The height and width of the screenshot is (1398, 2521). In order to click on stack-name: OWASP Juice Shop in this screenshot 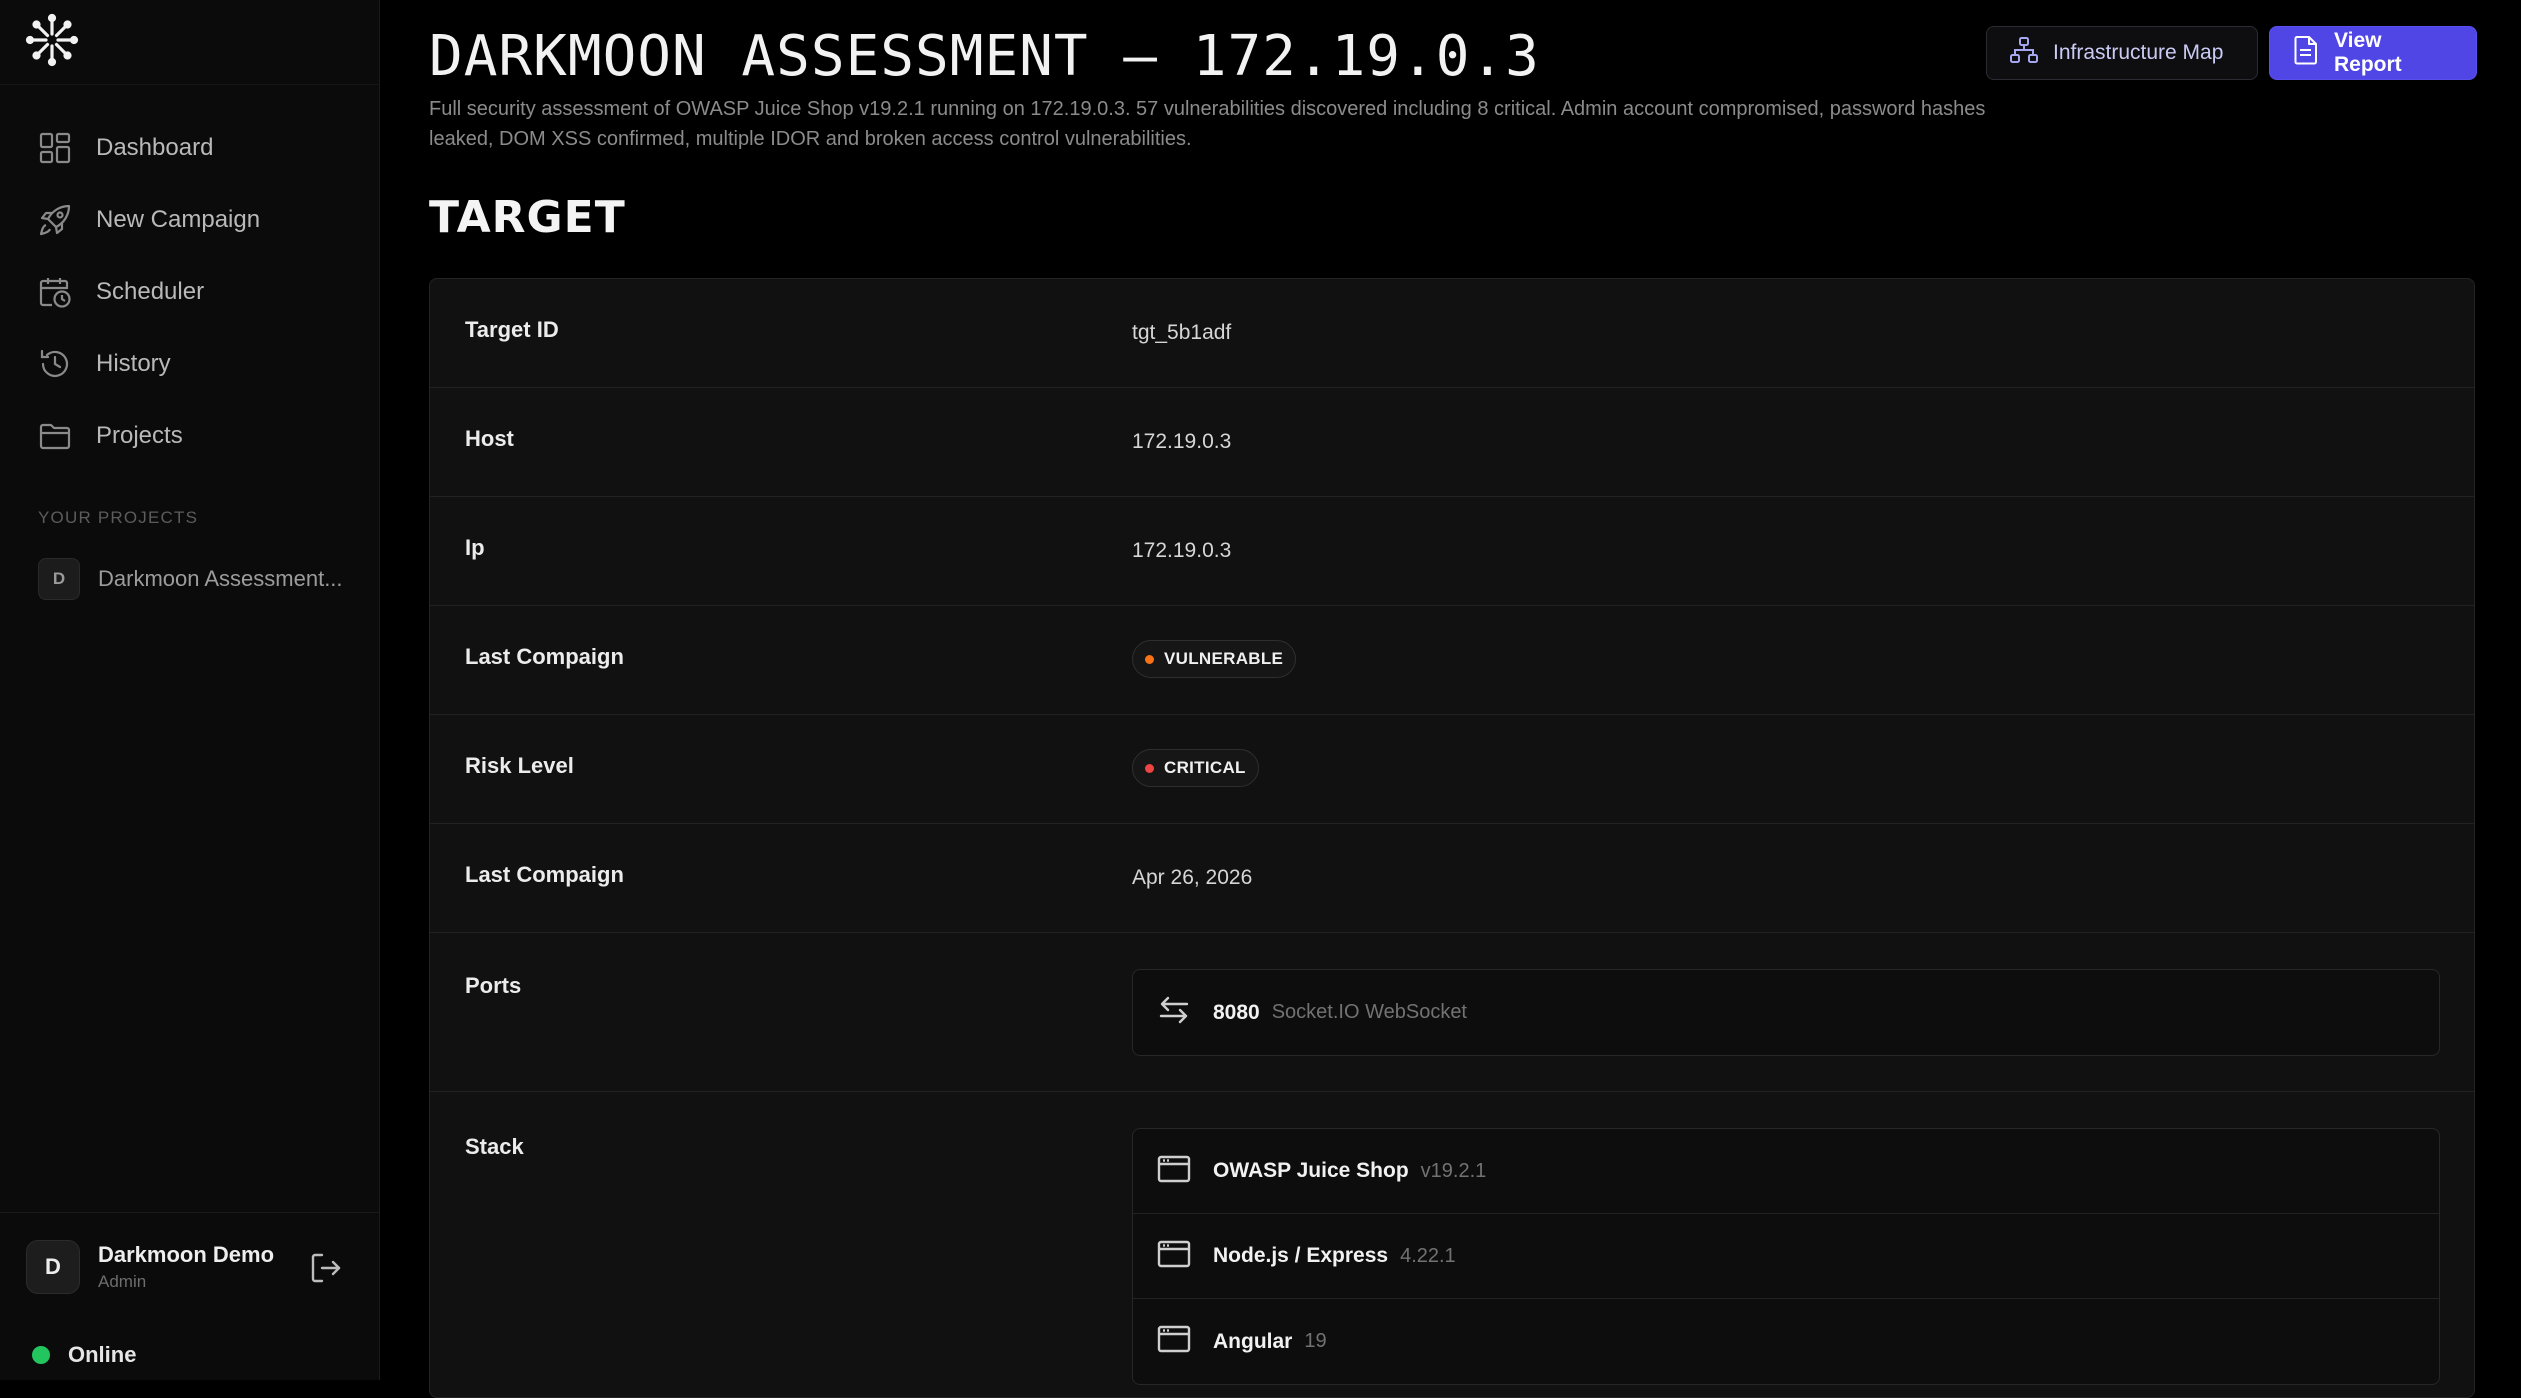, I will do `click(1311, 1170)`.